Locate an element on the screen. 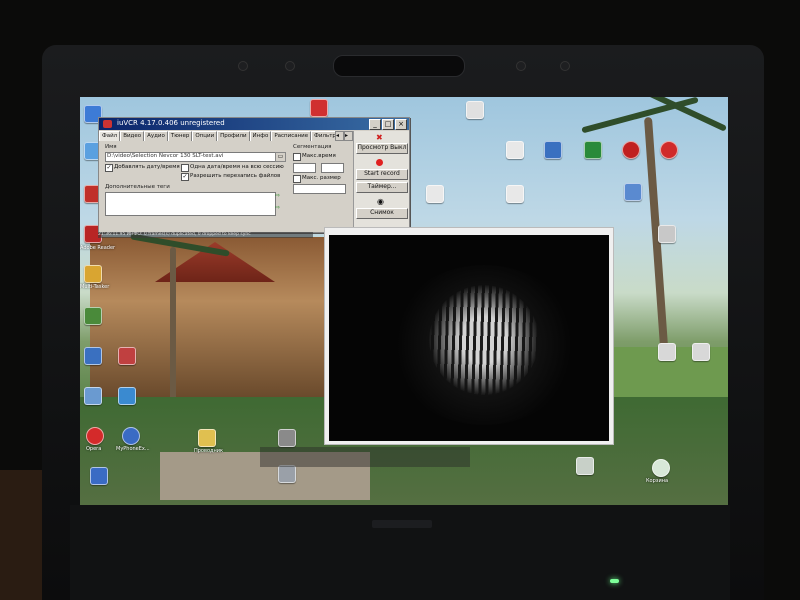 The width and height of the screenshot is (800, 600). desktop-icon-opera-icon is located at coordinates (95, 436).